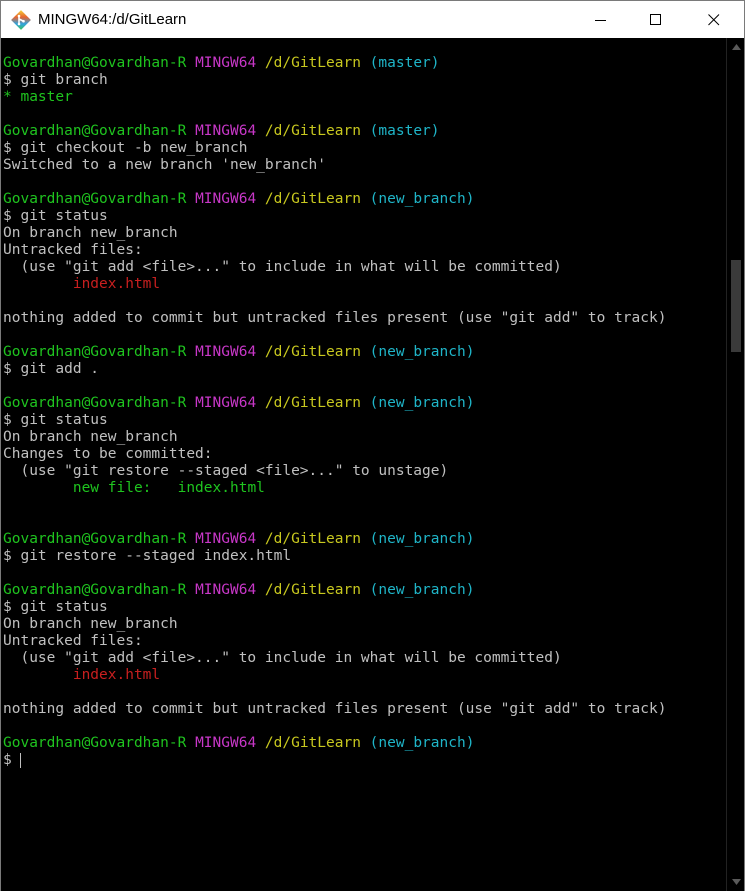 Image resolution: width=745 pixels, height=891 pixels. Describe the element at coordinates (51, 369) in the screenshot. I see `terminal-text: $ git add .` at that location.